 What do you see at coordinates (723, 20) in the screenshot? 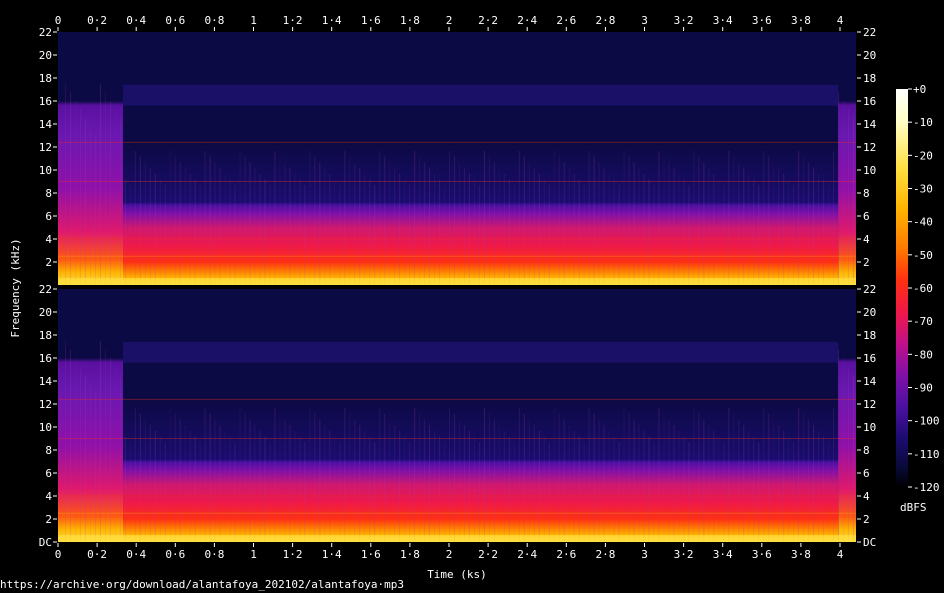
I see `x-tick-label-top: 3·4` at bounding box center [723, 20].